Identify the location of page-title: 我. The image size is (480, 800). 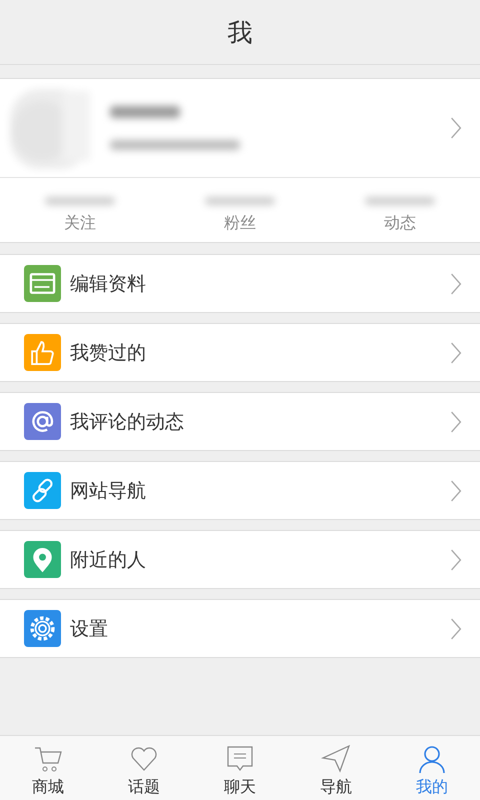
(240, 32).